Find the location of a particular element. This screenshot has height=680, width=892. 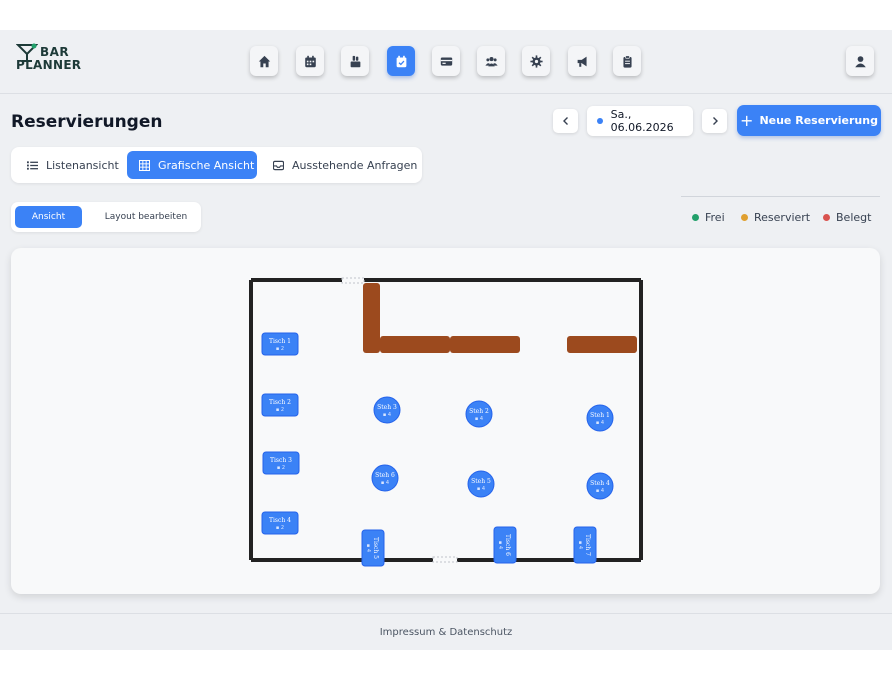

legend-label: Reserviert is located at coordinates (782, 217).